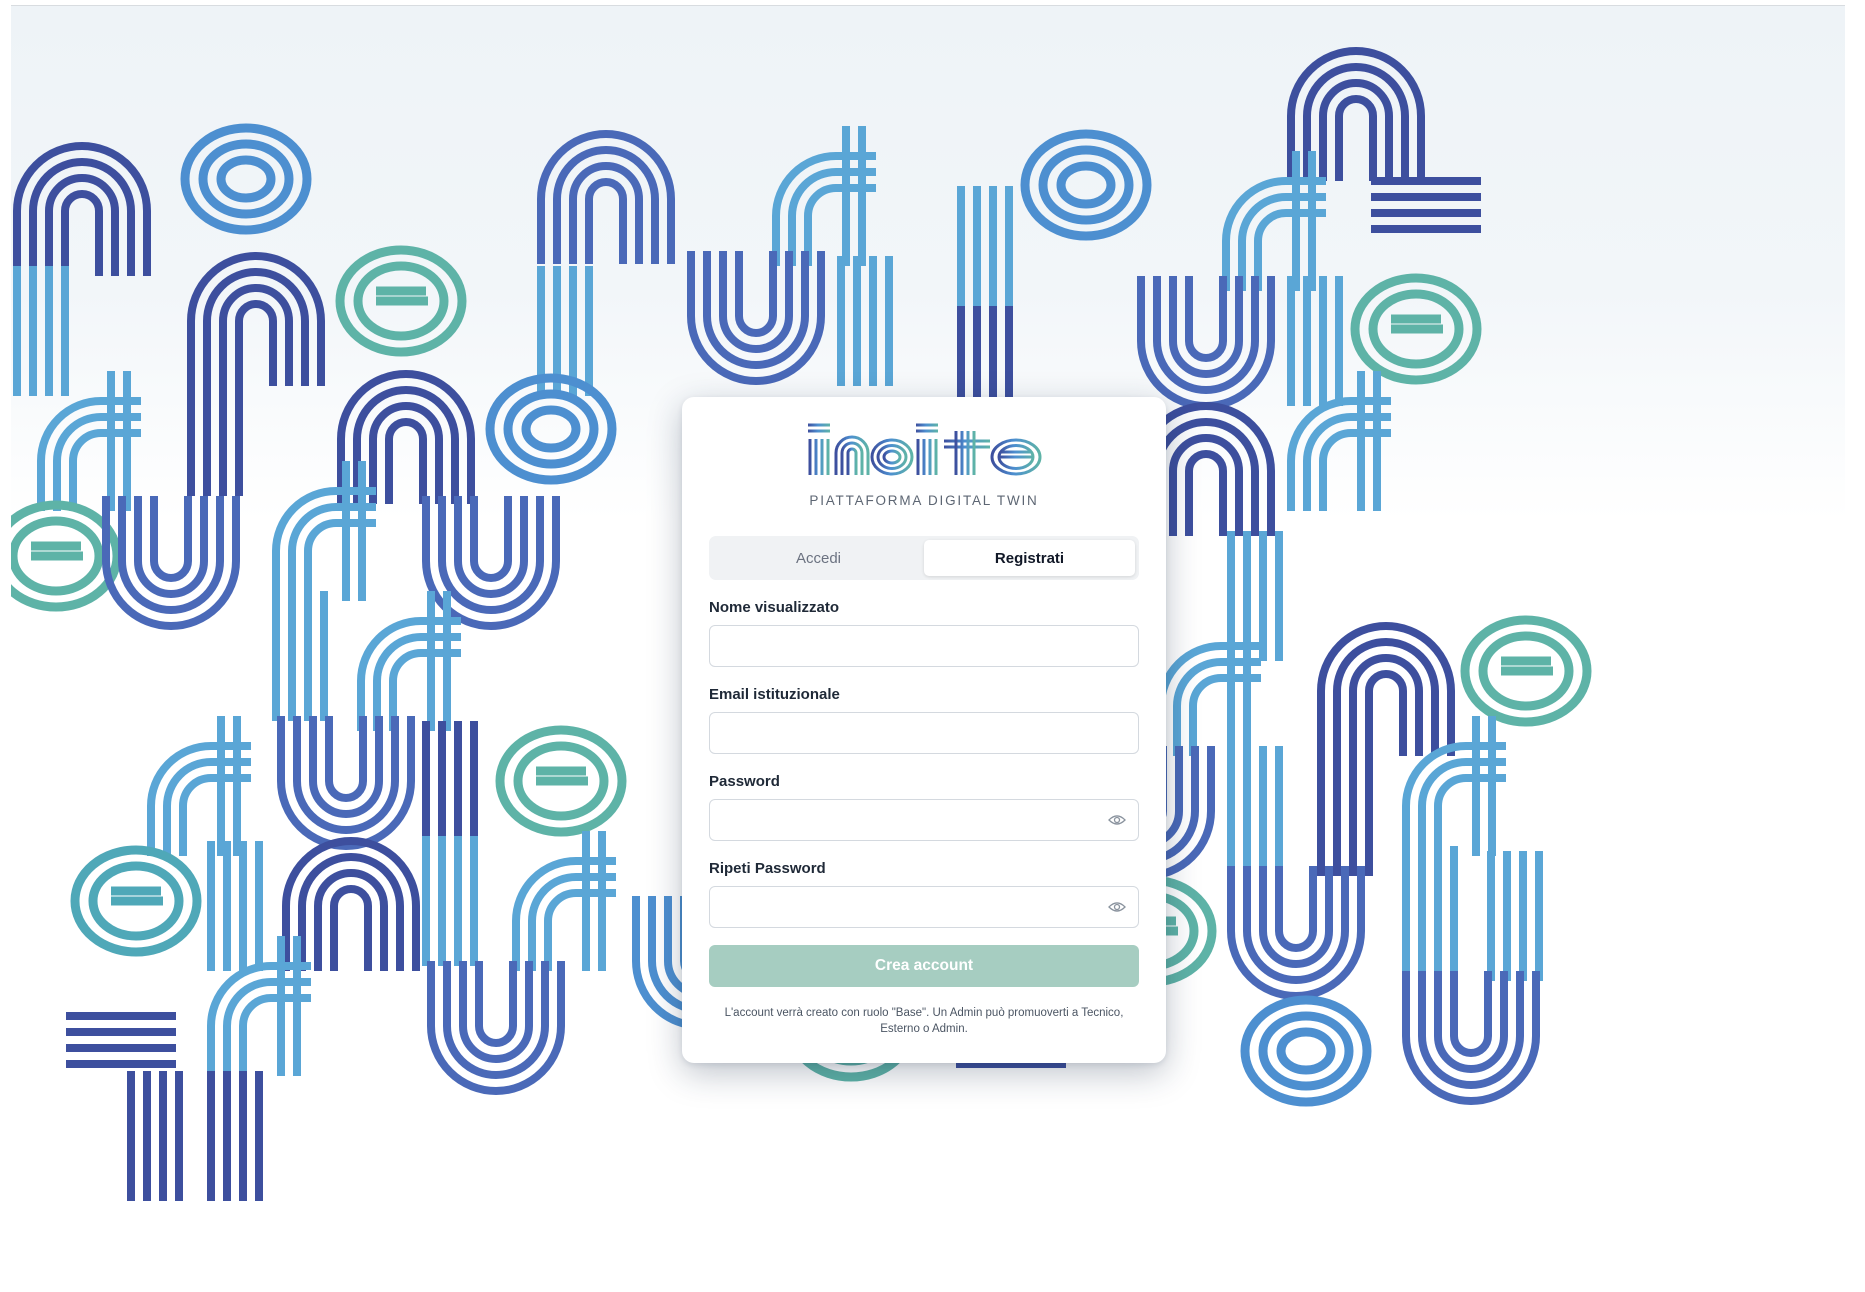  I want to click on tab-register: Registrati, so click(1029, 558).